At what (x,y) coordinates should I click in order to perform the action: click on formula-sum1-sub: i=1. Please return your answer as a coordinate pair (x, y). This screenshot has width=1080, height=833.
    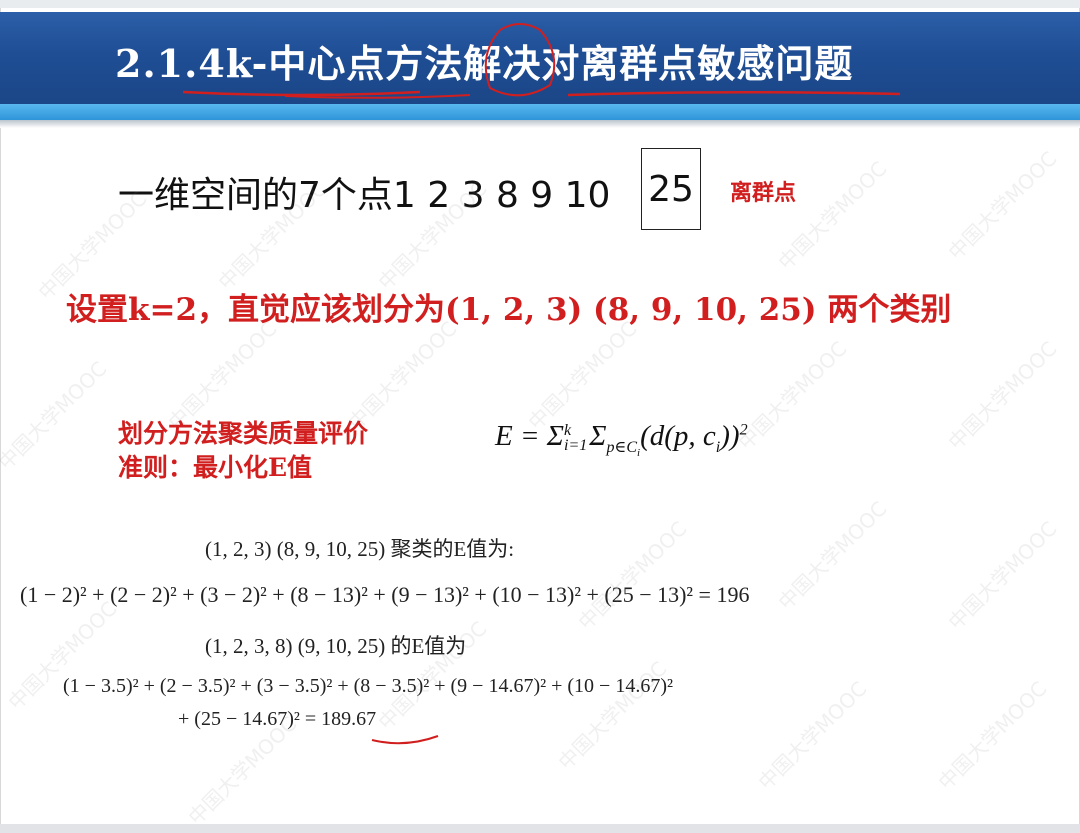
    Looking at the image, I should click on (576, 446).